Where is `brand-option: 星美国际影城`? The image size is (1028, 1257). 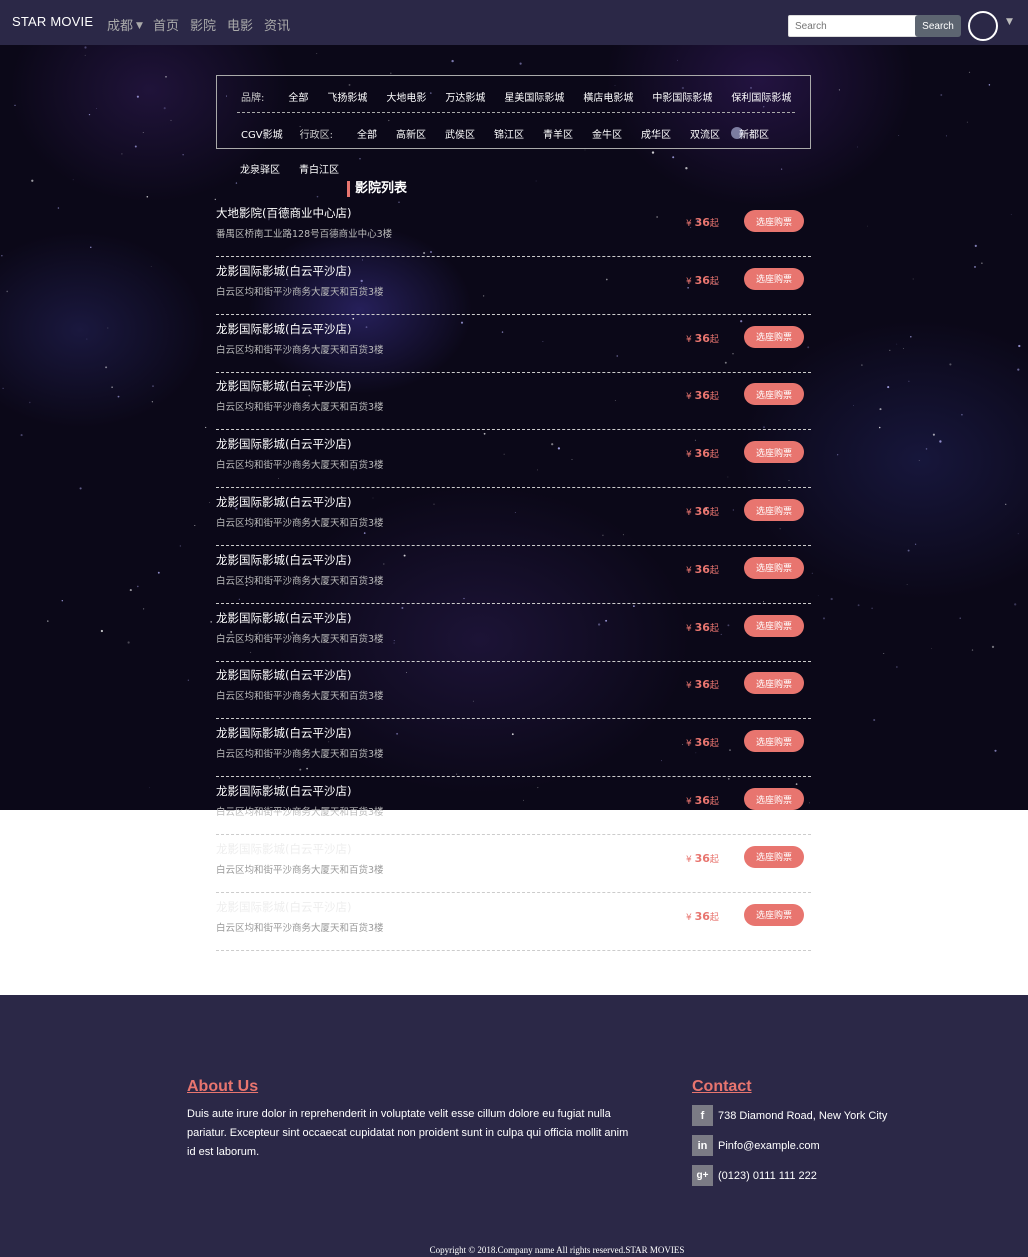
brand-option: 星美国际影城 is located at coordinates (534, 96).